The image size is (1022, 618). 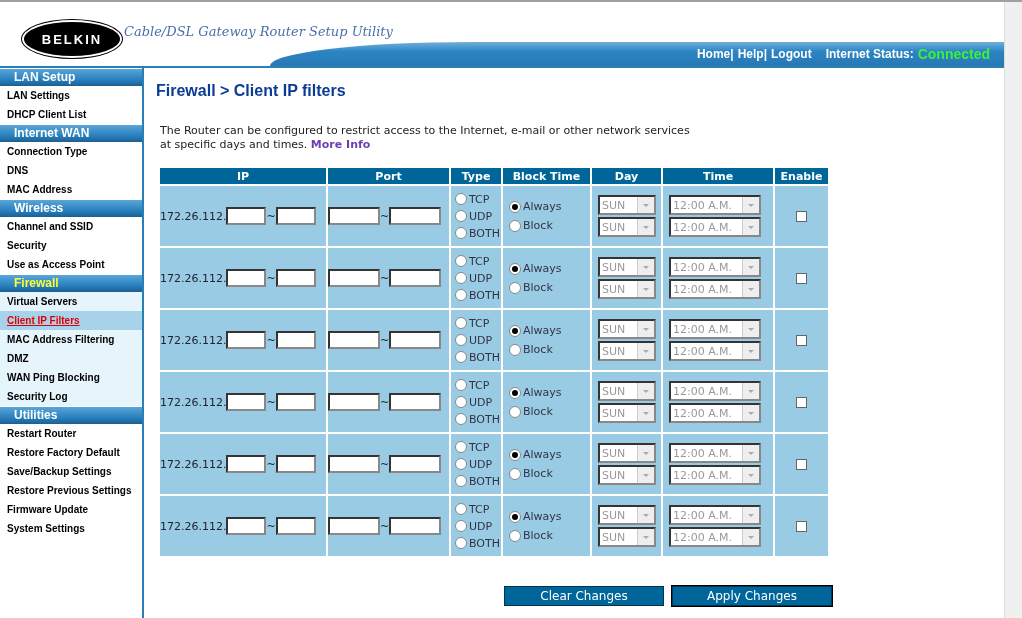 What do you see at coordinates (71, 301) in the screenshot?
I see `sidebar-item: Virtual Servers` at bounding box center [71, 301].